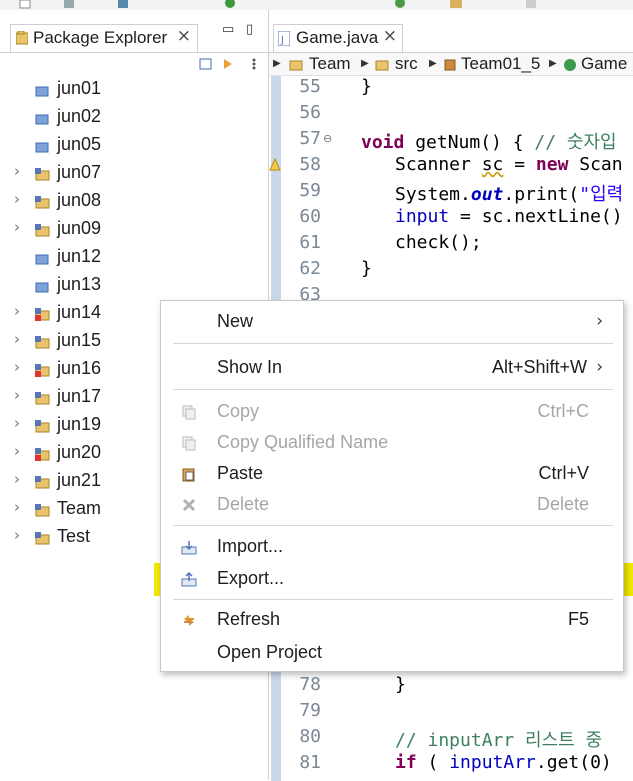 The width and height of the screenshot is (633, 781). What do you see at coordinates (134, 202) in the screenshot?
I see `project-jun08: › jun08` at bounding box center [134, 202].